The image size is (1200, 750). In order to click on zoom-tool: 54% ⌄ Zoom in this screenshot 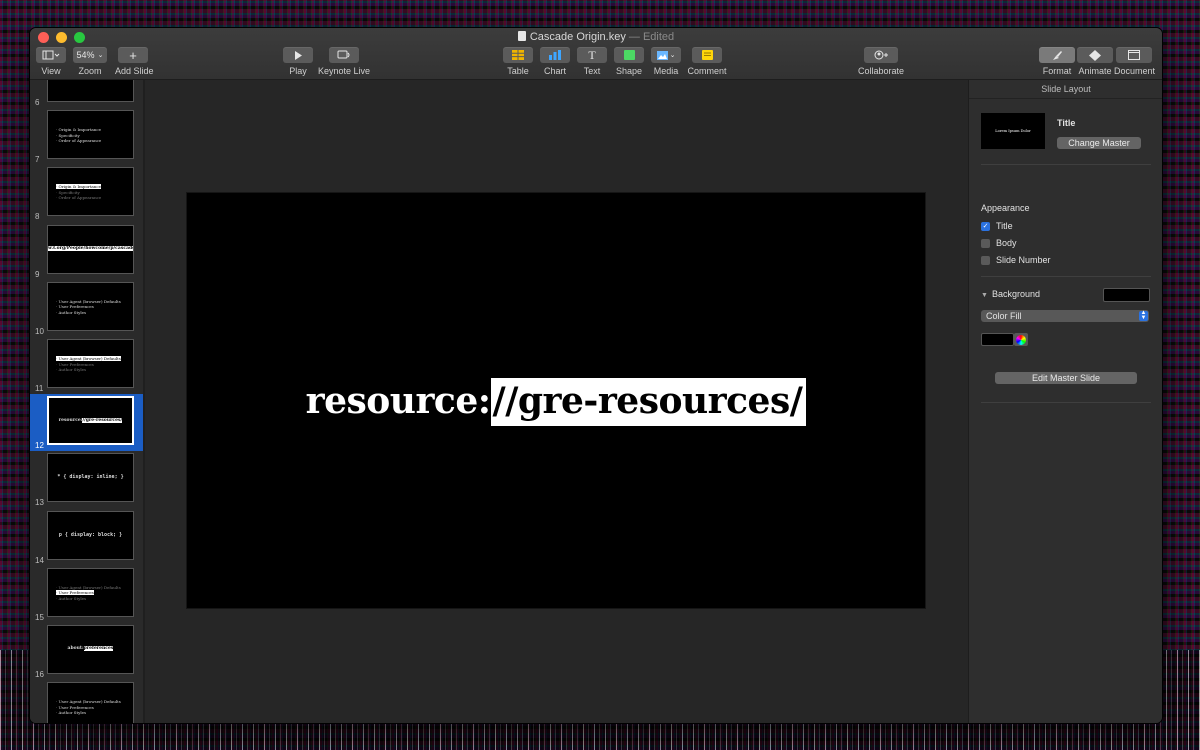, I will do `click(90, 61)`.